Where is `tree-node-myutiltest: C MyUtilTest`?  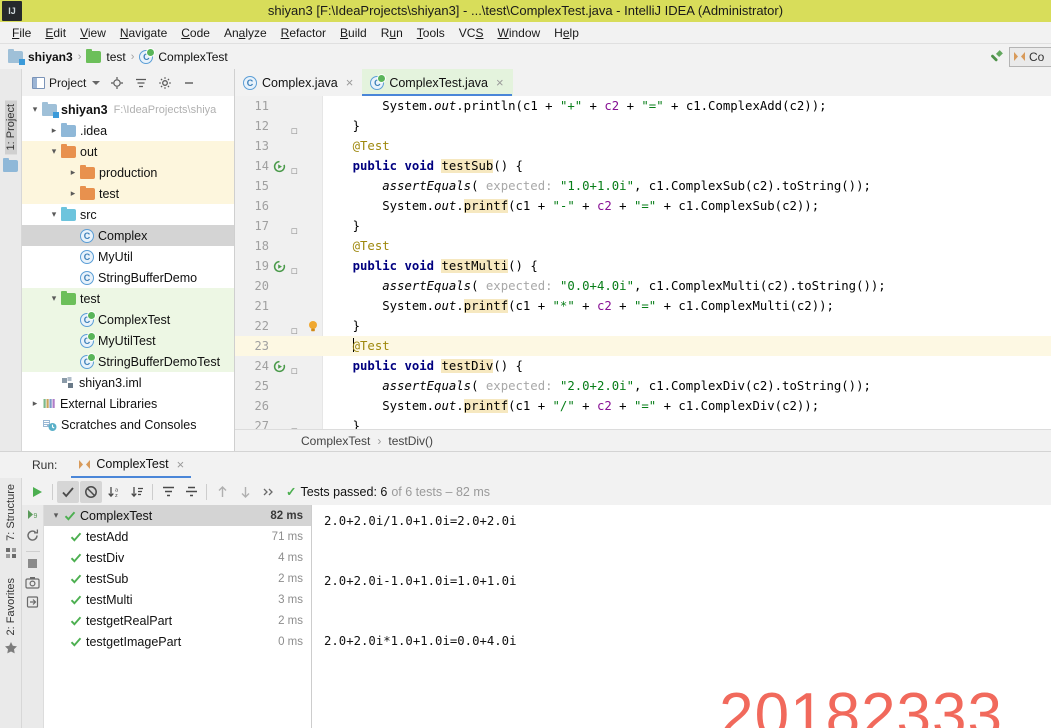 tree-node-myutiltest: C MyUtilTest is located at coordinates (128, 340).